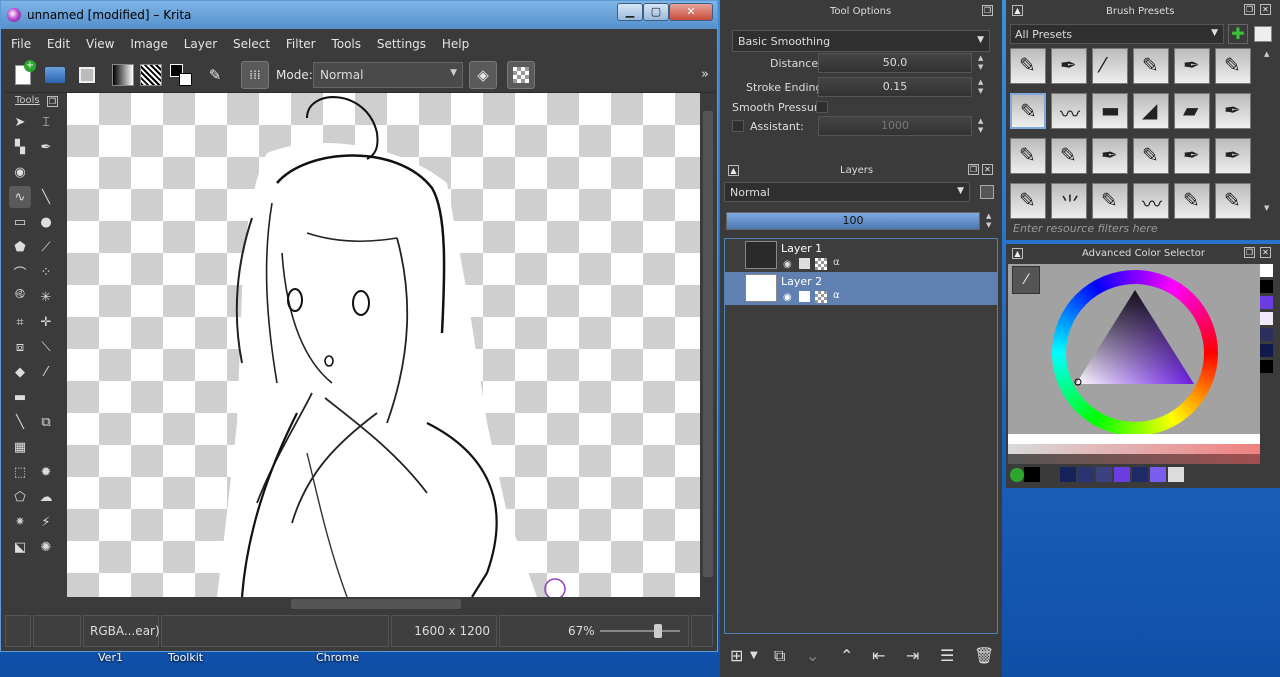 This screenshot has width=1280, height=677. Describe the element at coordinates (46, 222) in the screenshot. I see `ellipse-tool-icon: ●` at that location.